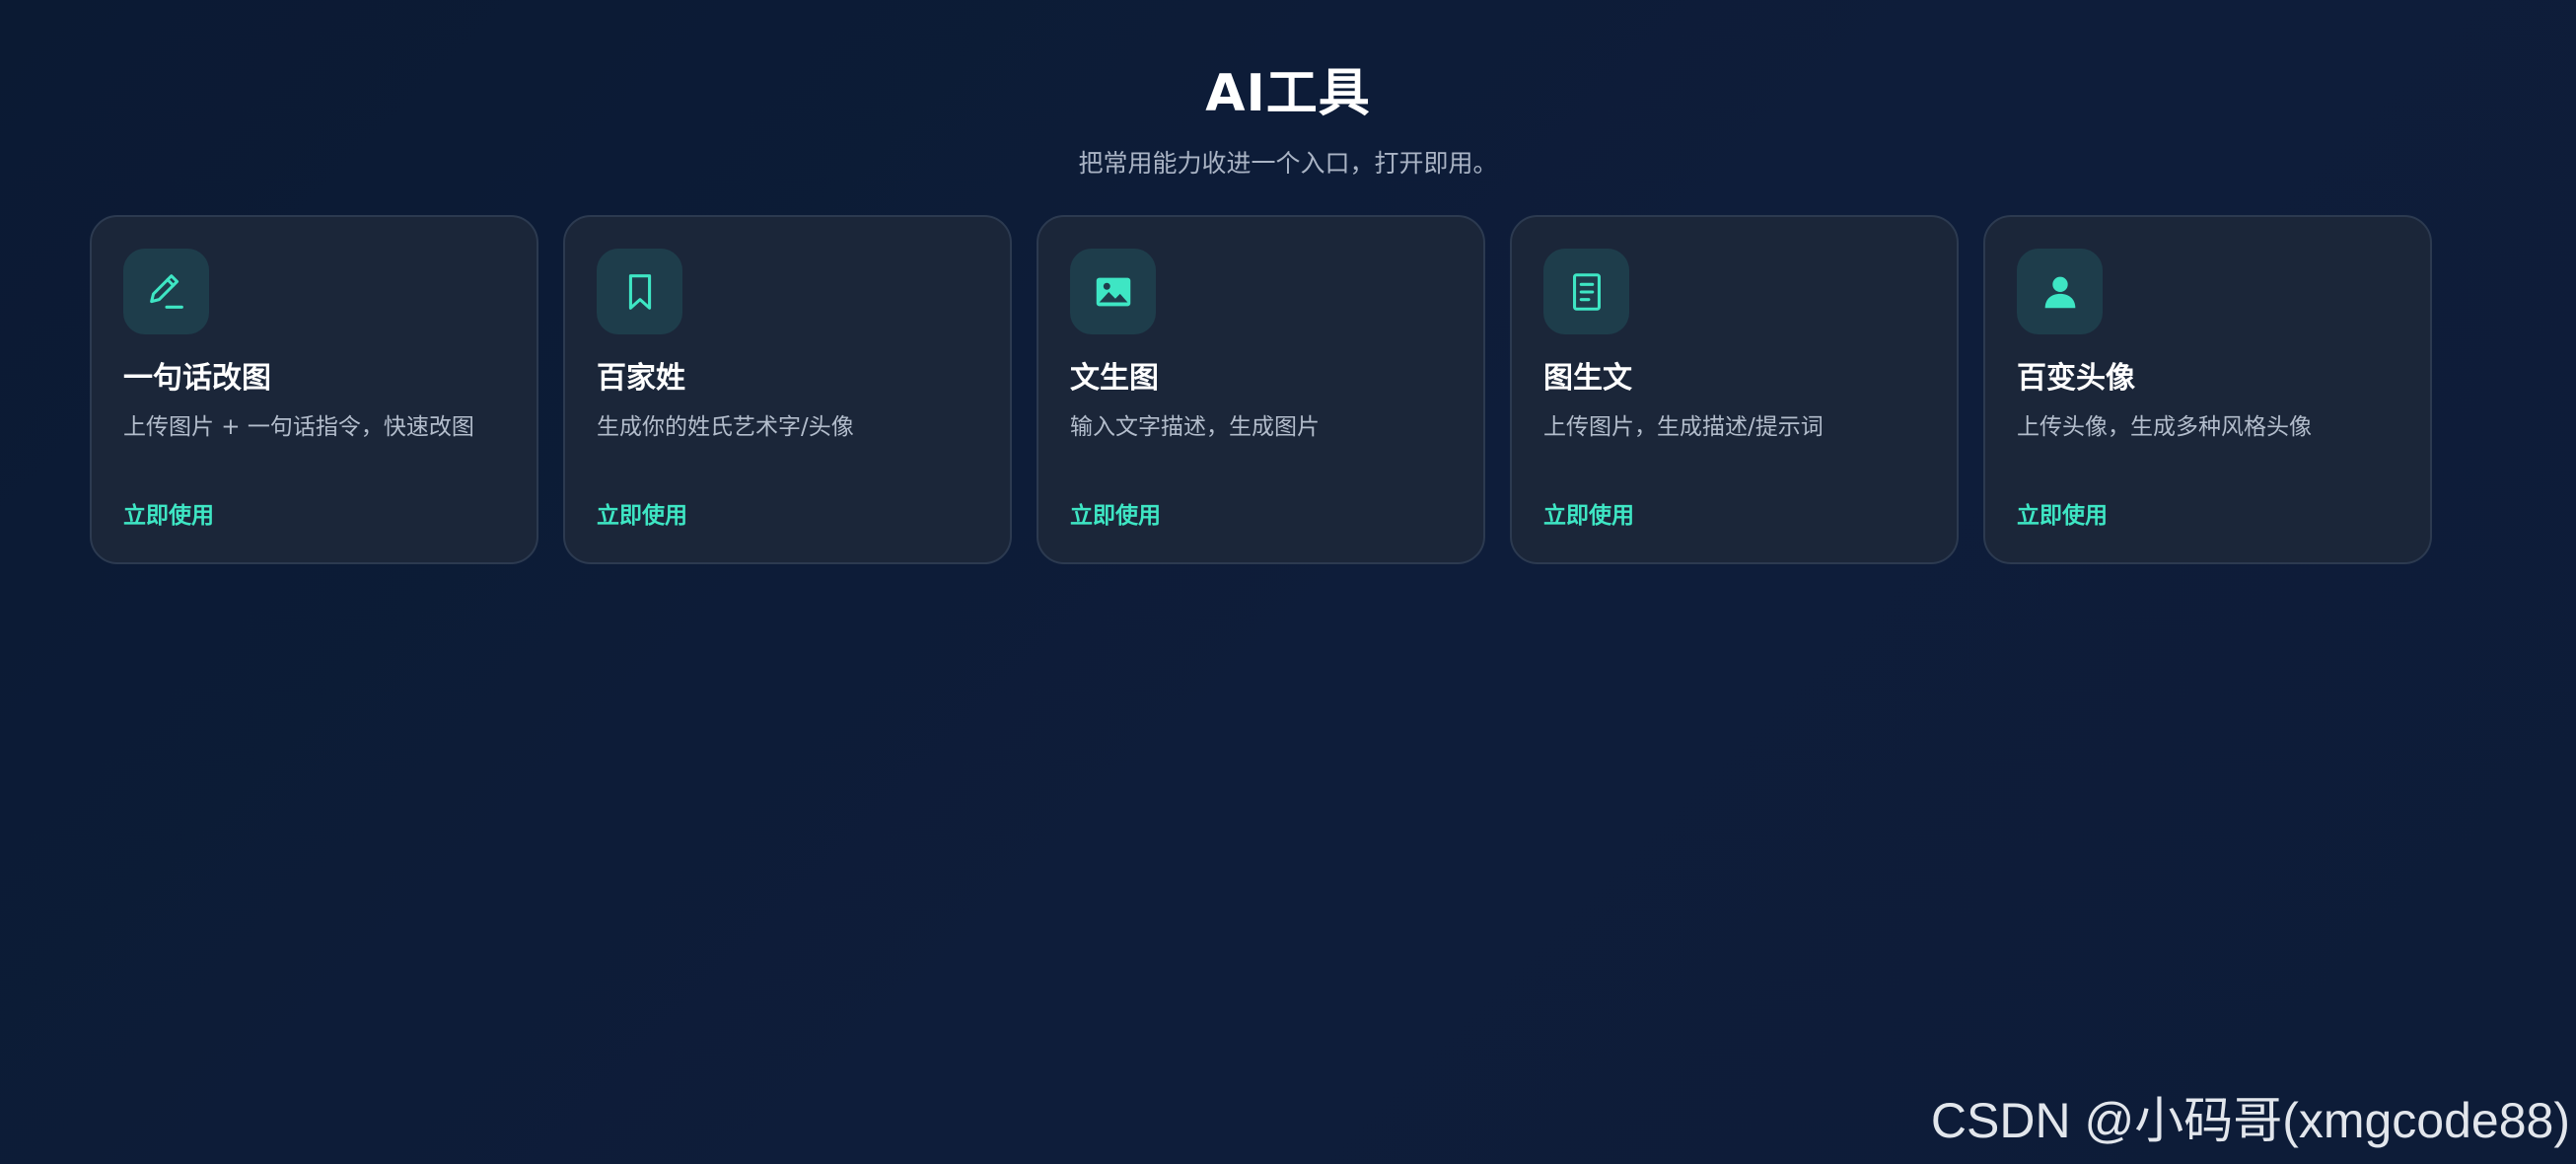  What do you see at coordinates (1586, 291) in the screenshot?
I see `document-icon` at bounding box center [1586, 291].